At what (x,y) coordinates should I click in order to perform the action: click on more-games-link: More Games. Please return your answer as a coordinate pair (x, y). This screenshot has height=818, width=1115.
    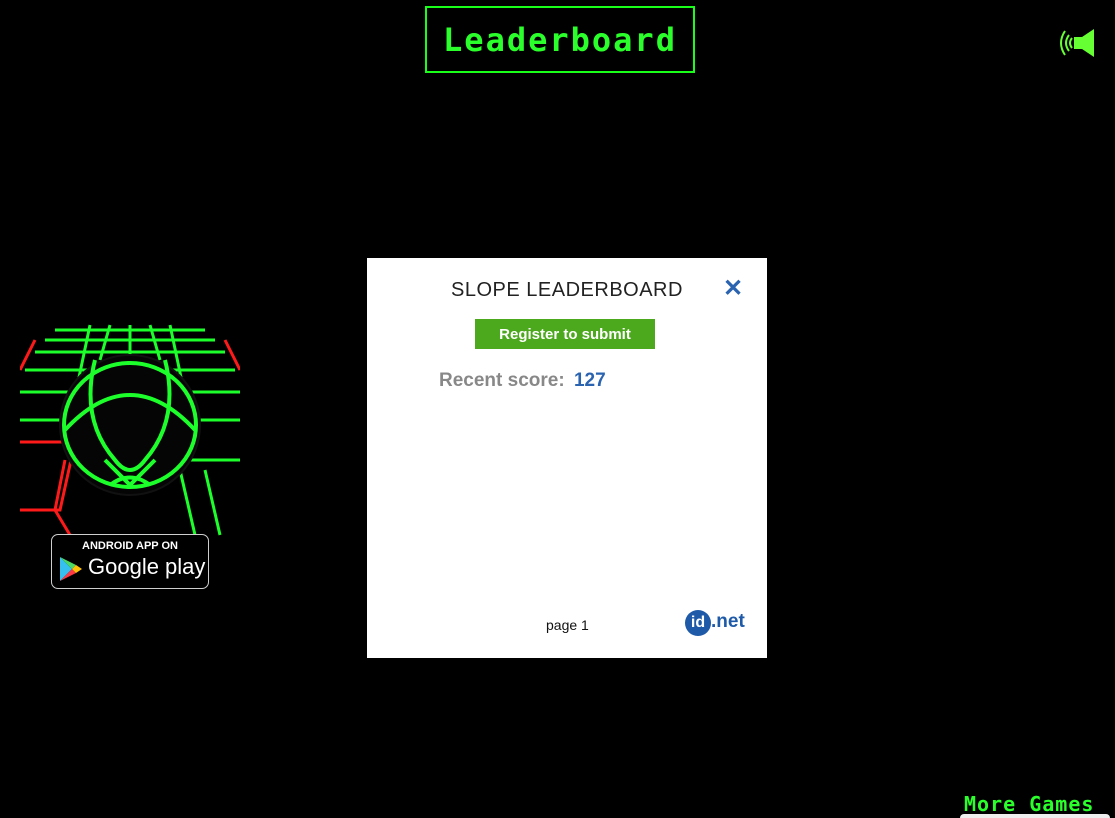
    Looking at the image, I should click on (1029, 804).